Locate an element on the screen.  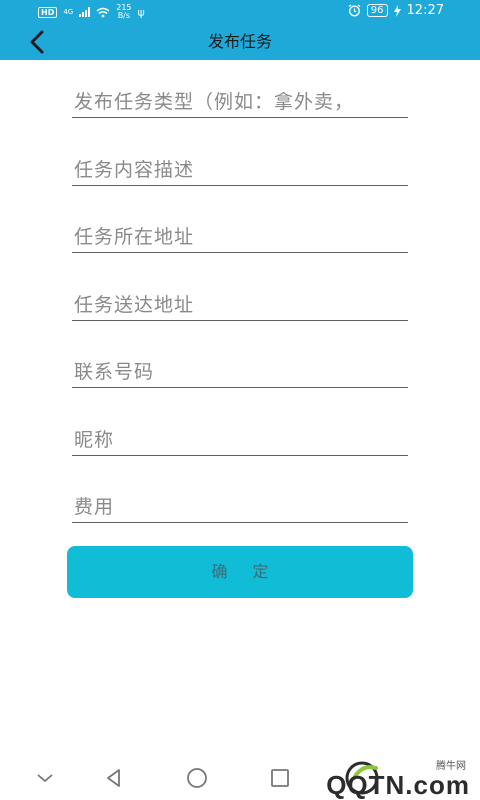
alarm-icon is located at coordinates (354, 10).